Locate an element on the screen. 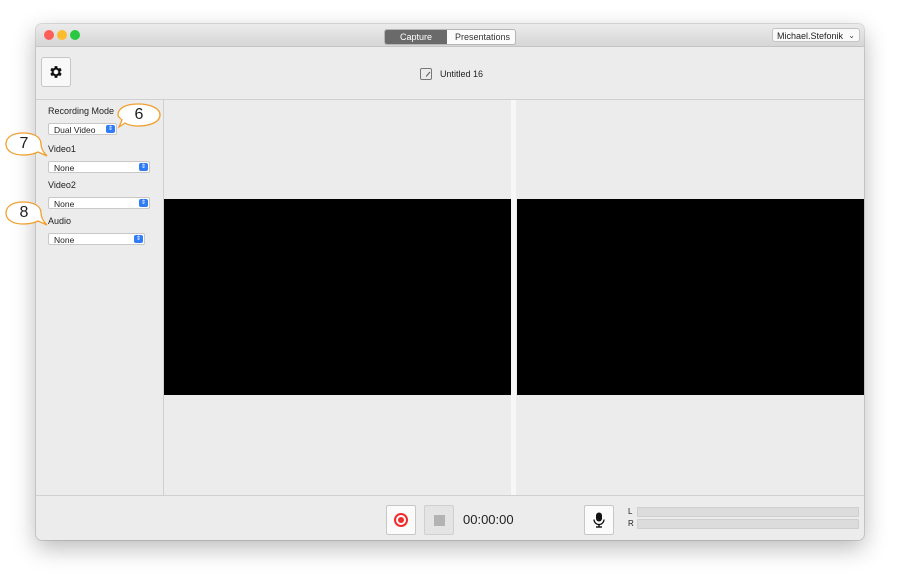  audio-meter-left is located at coordinates (748, 512).